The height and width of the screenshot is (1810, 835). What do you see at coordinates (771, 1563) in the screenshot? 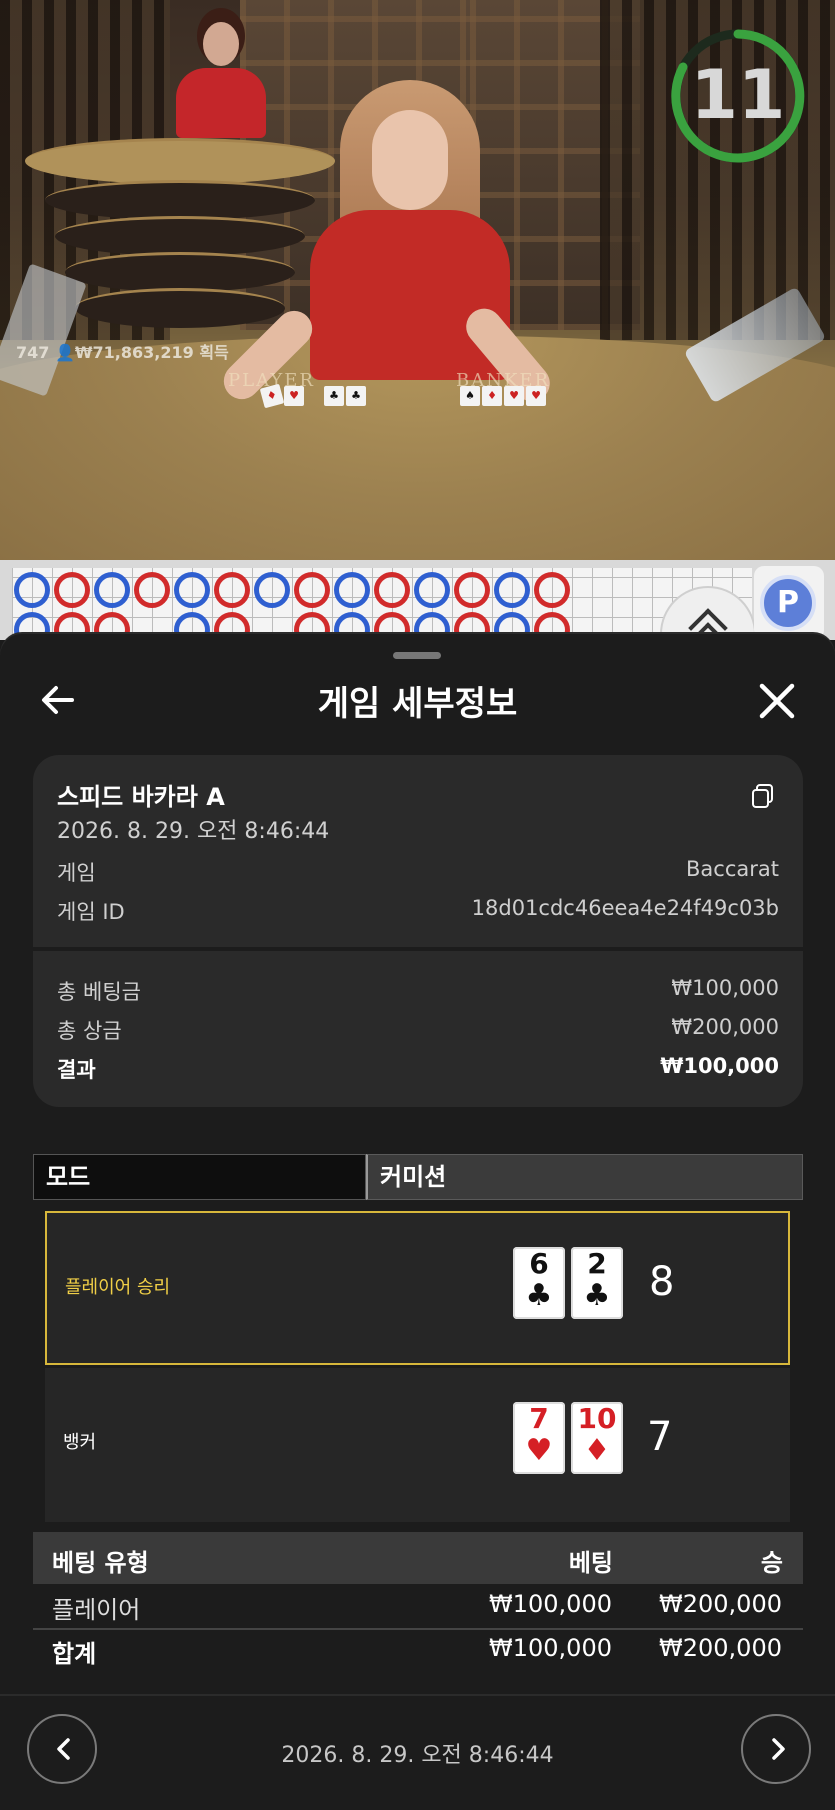
I see `win-header: 승` at bounding box center [771, 1563].